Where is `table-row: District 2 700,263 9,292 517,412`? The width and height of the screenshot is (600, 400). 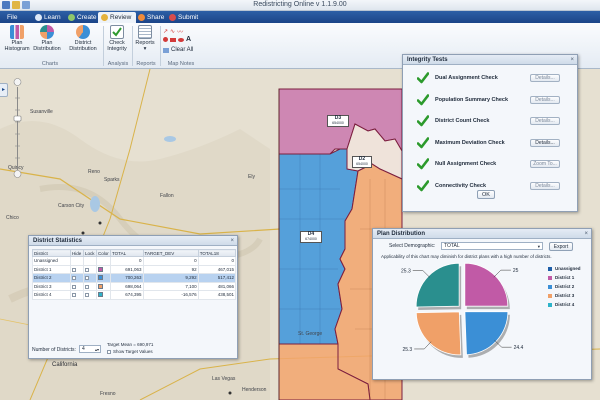 table-row: District 2 700,263 9,292 517,412 is located at coordinates (134, 278).